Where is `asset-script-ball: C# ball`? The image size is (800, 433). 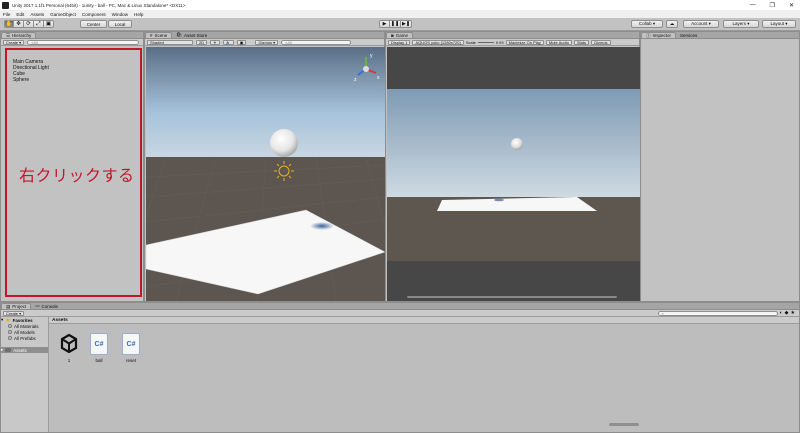
asset-script-ball: C# ball is located at coordinates (99, 348).